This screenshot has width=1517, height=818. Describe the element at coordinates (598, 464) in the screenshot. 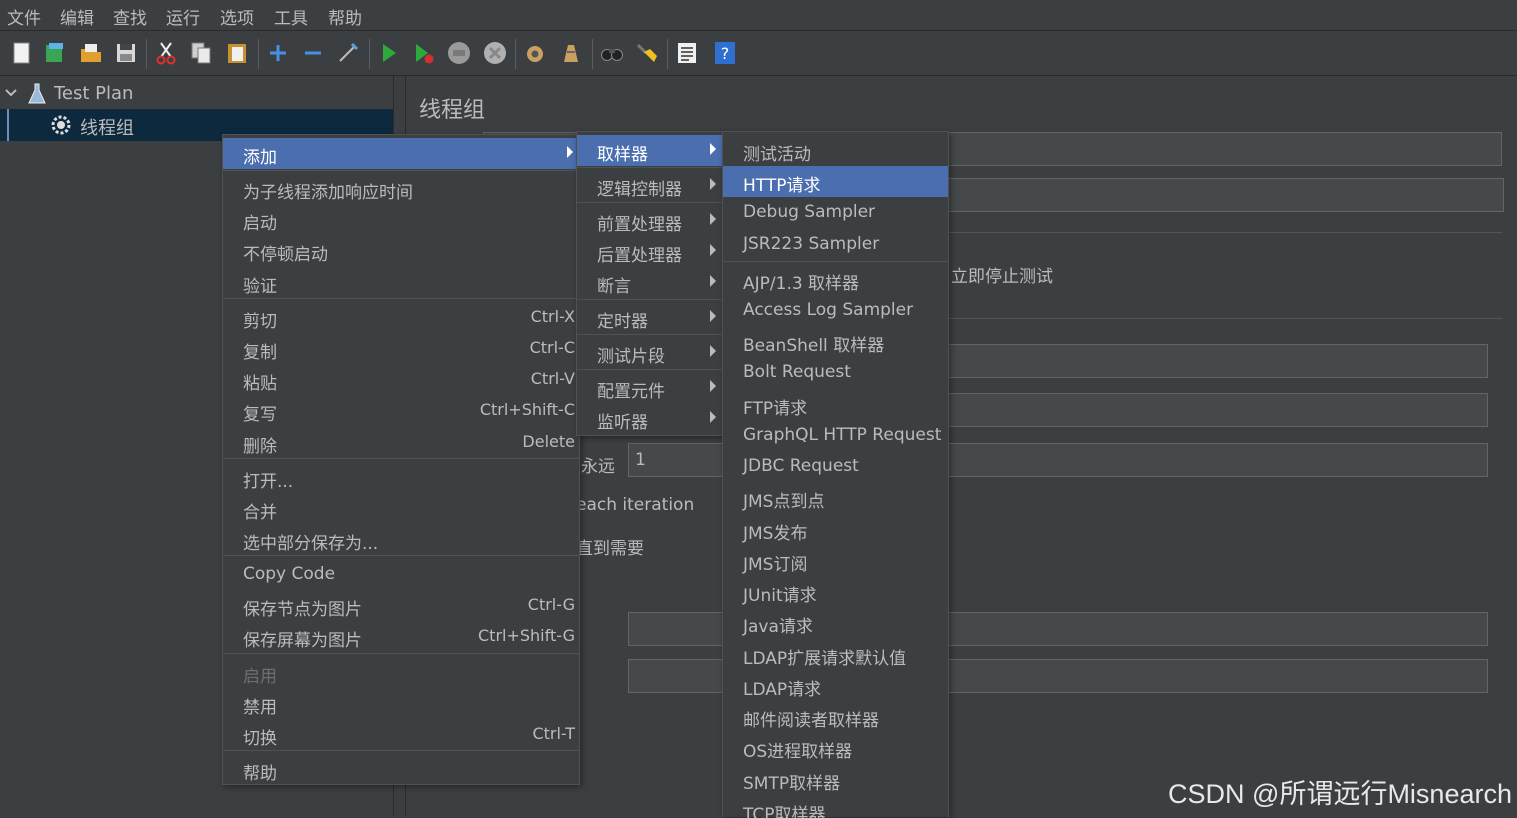

I see `forever-label: 永远` at that location.